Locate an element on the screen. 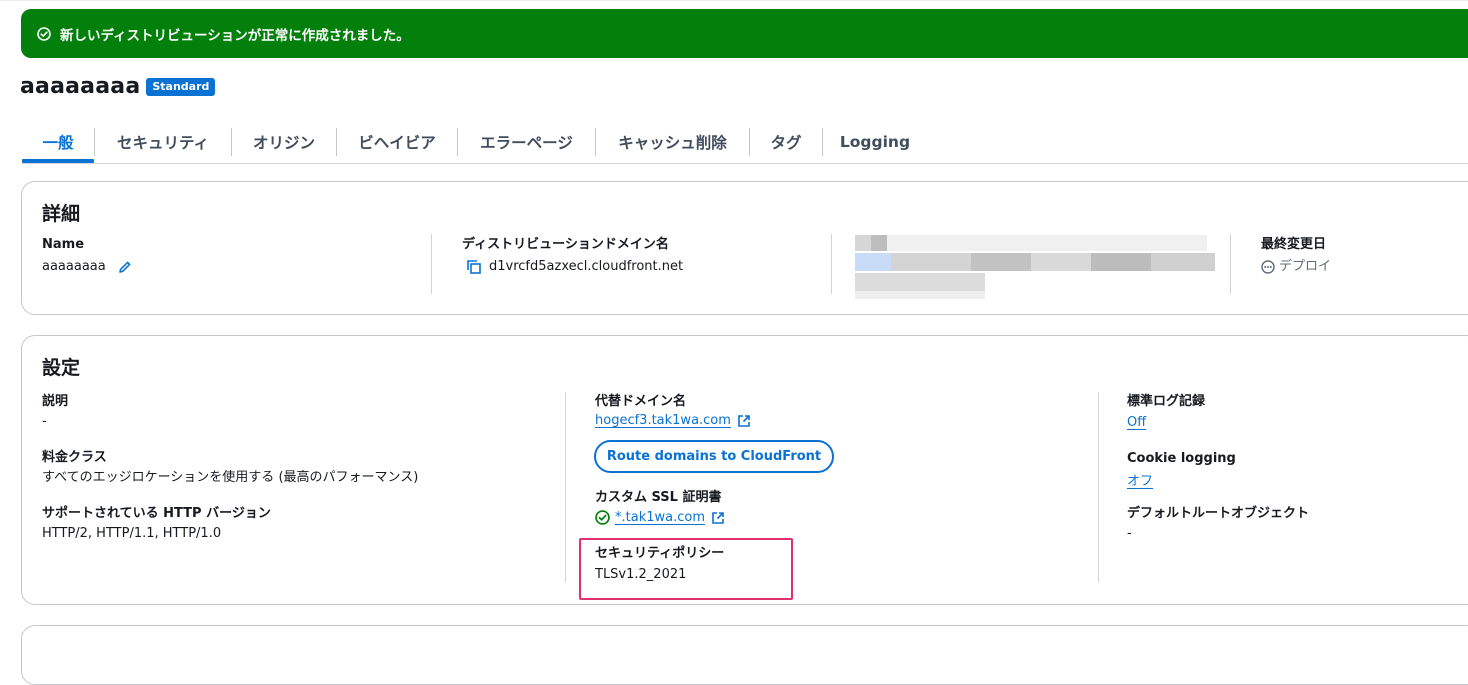 This screenshot has width=1468, height=685. cookie-logging-label: Cookie logging is located at coordinates (1181, 458).